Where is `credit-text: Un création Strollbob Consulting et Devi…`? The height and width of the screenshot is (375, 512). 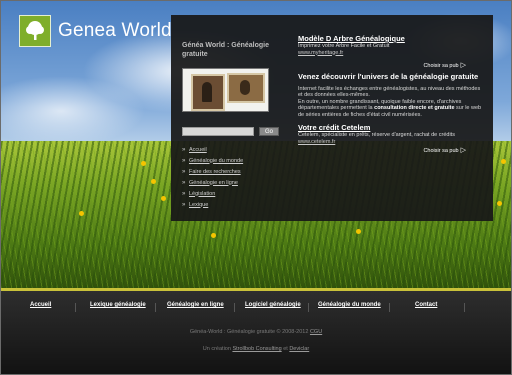
credit-text: Un création Strollbob Consulting et Devi… is located at coordinates (256, 349).